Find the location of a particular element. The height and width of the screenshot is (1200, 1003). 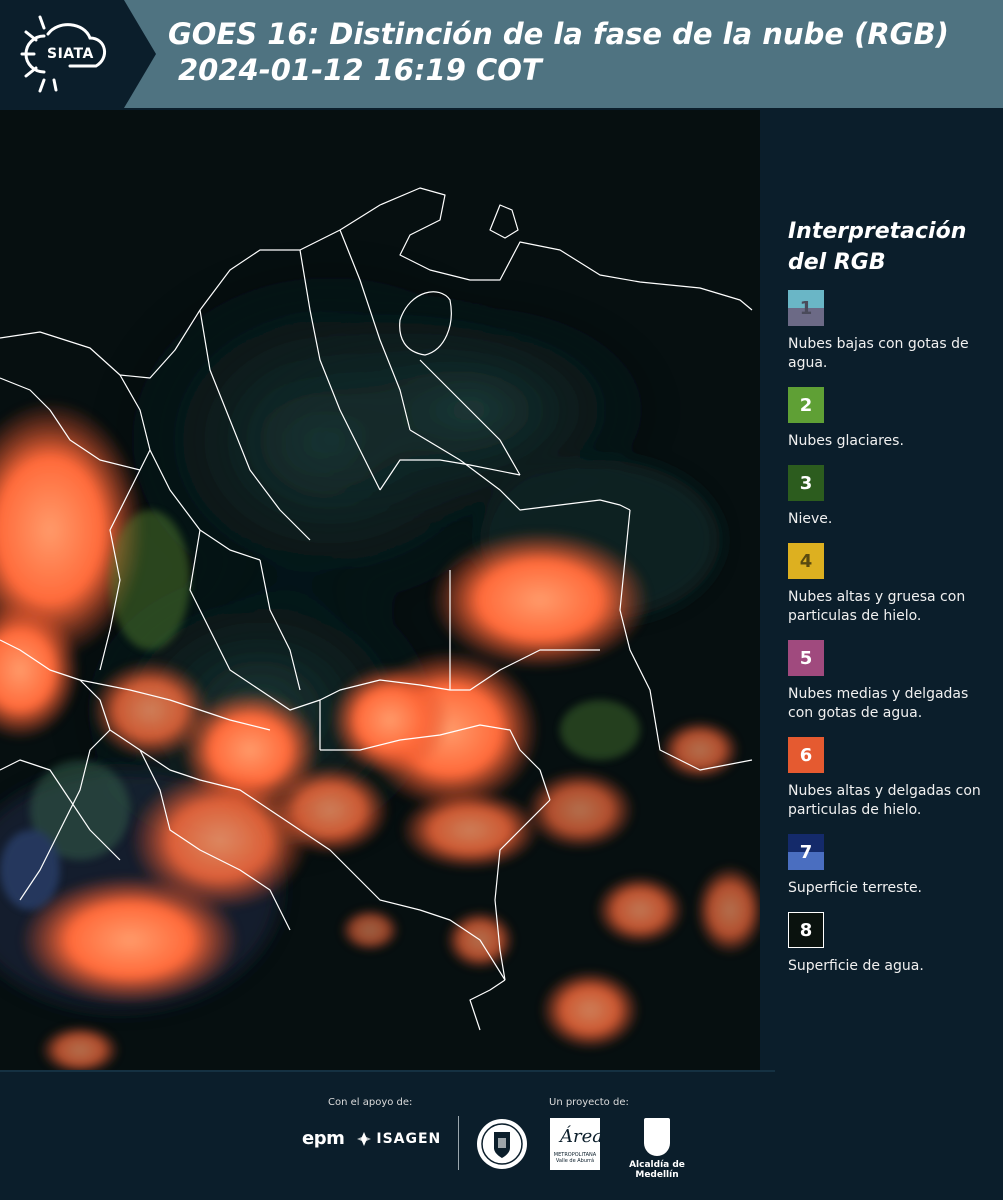

legend-number: 2 is located at coordinates (806, 405).